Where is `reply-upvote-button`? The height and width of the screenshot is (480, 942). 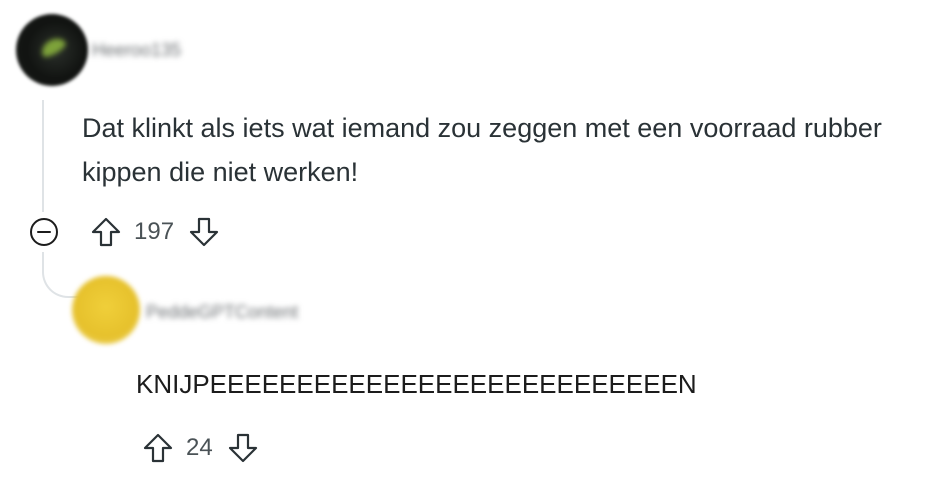
reply-upvote-button is located at coordinates (158, 448).